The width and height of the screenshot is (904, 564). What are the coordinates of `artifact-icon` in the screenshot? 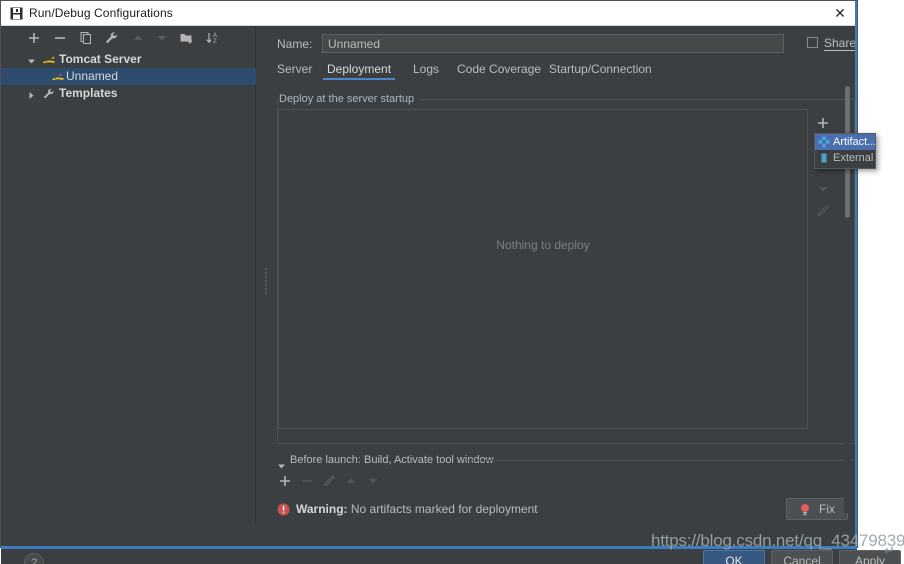 It's located at (824, 142).